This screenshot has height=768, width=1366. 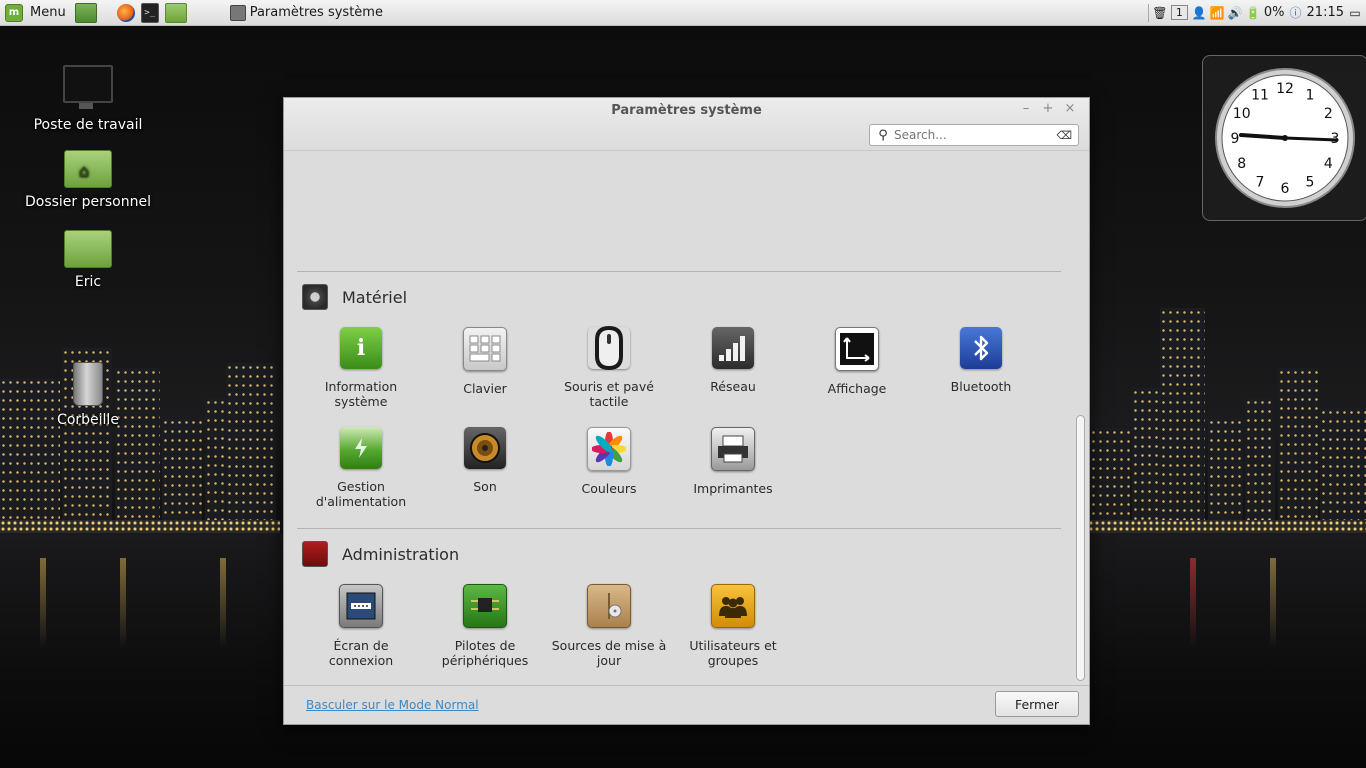 I want to click on desktop-icon-computer: Poste de travail, so click(x=88, y=99).